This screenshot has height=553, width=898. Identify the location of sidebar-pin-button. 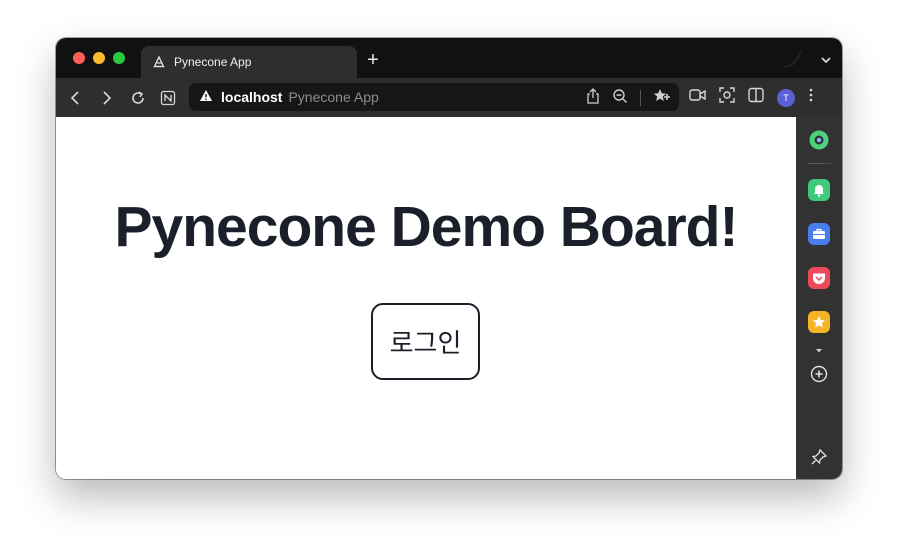
(819, 459).